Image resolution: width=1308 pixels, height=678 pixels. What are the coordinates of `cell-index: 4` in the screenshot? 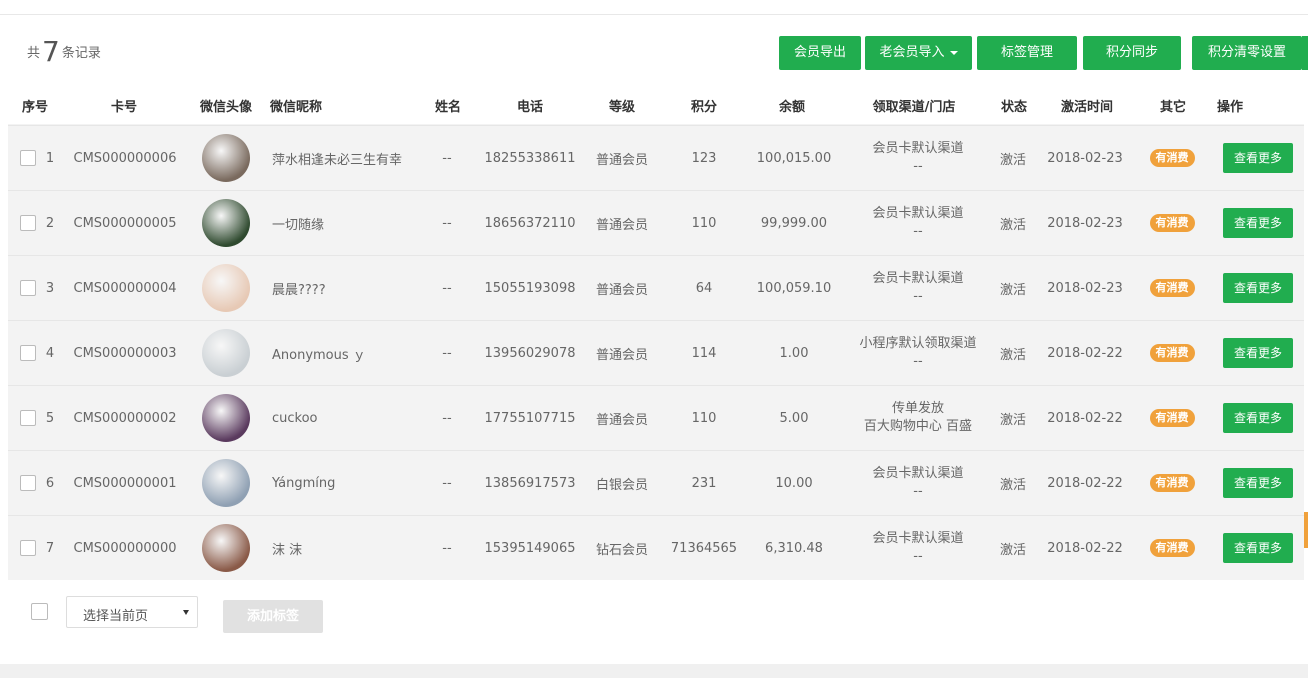 It's located at (50, 353).